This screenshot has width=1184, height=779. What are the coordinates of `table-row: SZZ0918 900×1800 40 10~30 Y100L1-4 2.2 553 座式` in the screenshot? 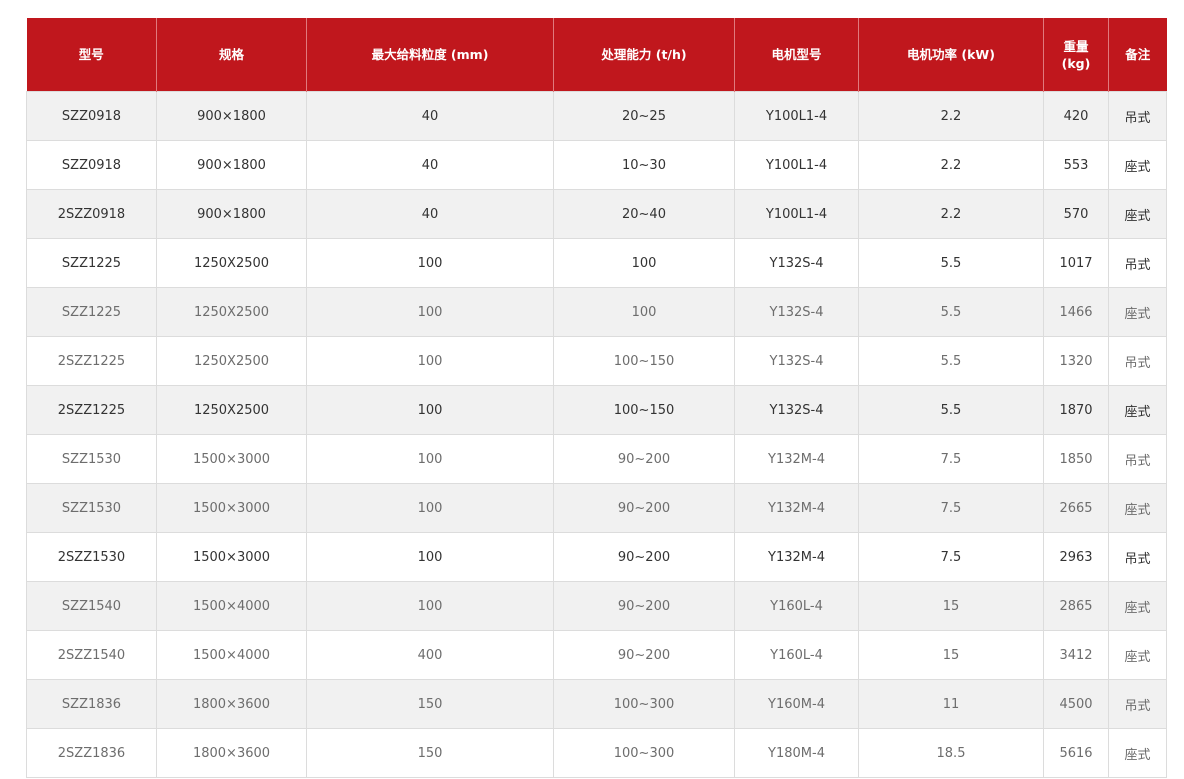 It's located at (596, 165).